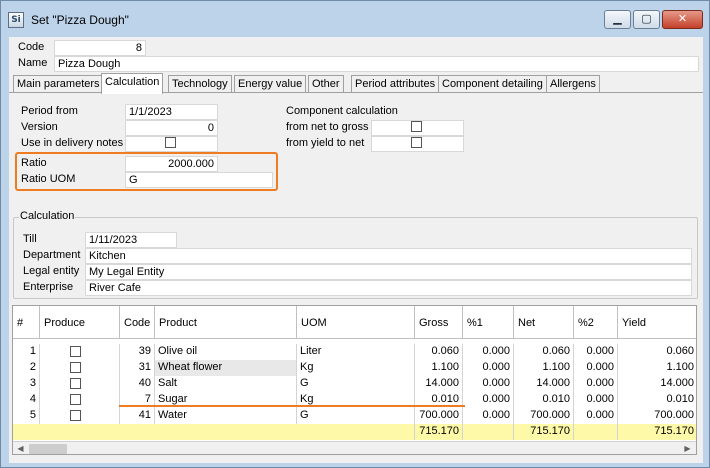 Image resolution: width=710 pixels, height=468 pixels. I want to click on cell-net: 700.000, so click(544, 416).